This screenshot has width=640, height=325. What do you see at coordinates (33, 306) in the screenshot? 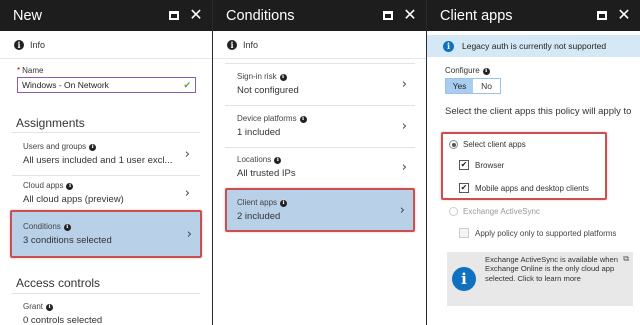
I see `grant-label-text: Grant` at bounding box center [33, 306].